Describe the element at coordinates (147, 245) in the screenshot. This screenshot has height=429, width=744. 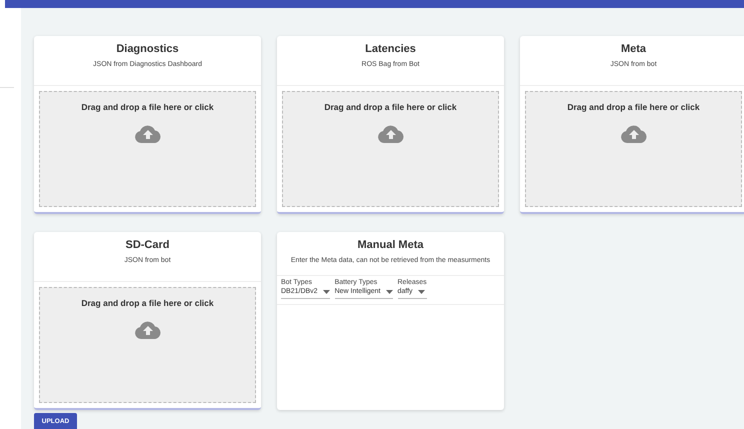
I see `card-title: SD-Card` at that location.